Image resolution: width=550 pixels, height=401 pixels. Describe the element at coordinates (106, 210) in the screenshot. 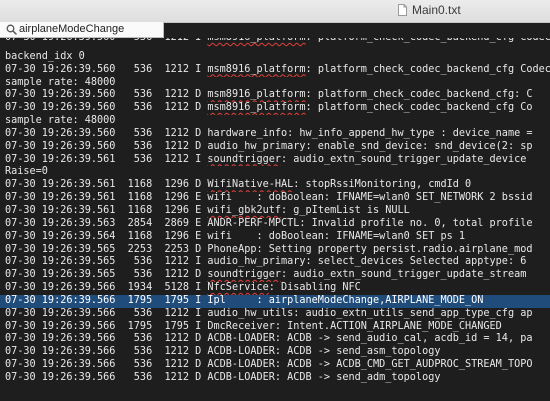

I see `log-line-text: 07-30 19:26:39.561 1168 1296 E` at that location.